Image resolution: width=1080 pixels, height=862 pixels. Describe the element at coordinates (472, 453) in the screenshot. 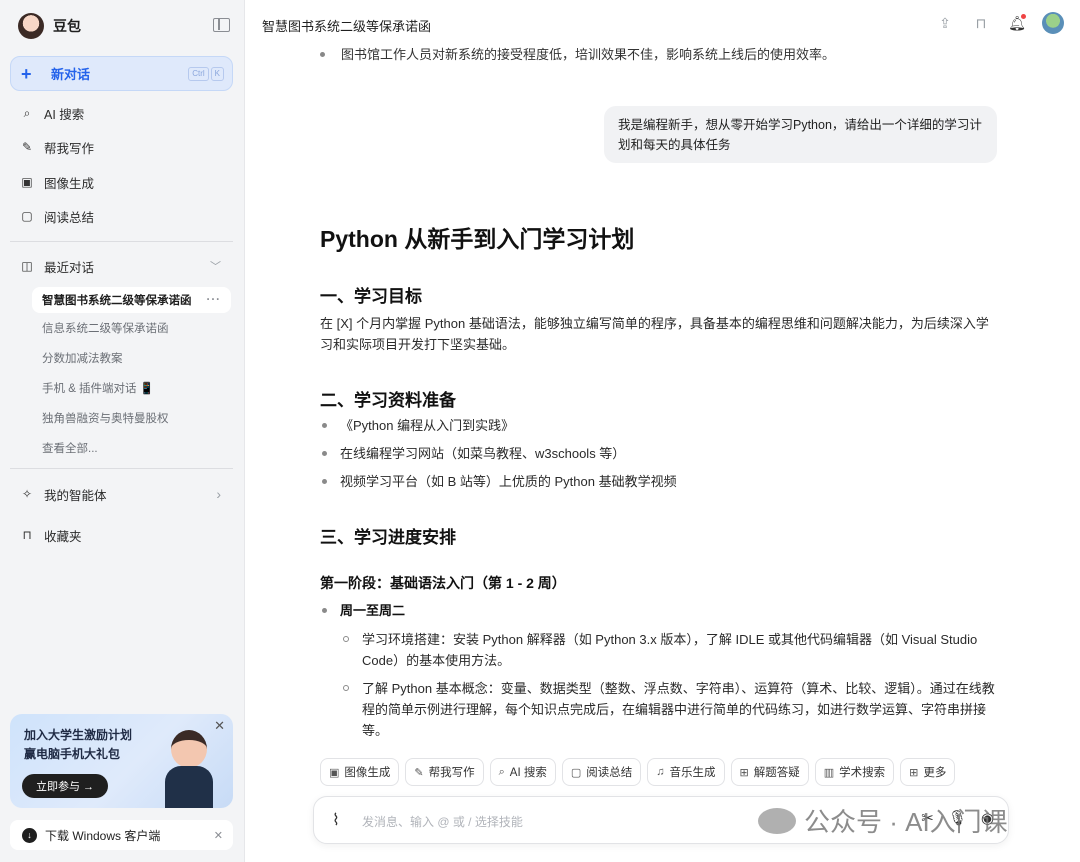

I see `list-item: 在线编程学习网站（如菜鸟教程、w3schools 等）` at that location.